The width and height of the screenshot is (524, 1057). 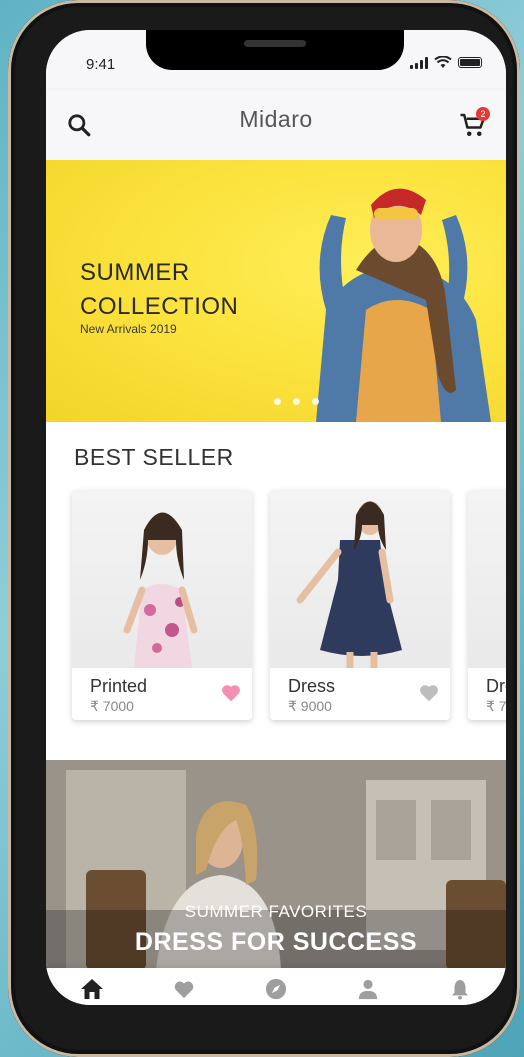 I want to click on product-card: Printed ₹ 7000, so click(x=162, y=605).